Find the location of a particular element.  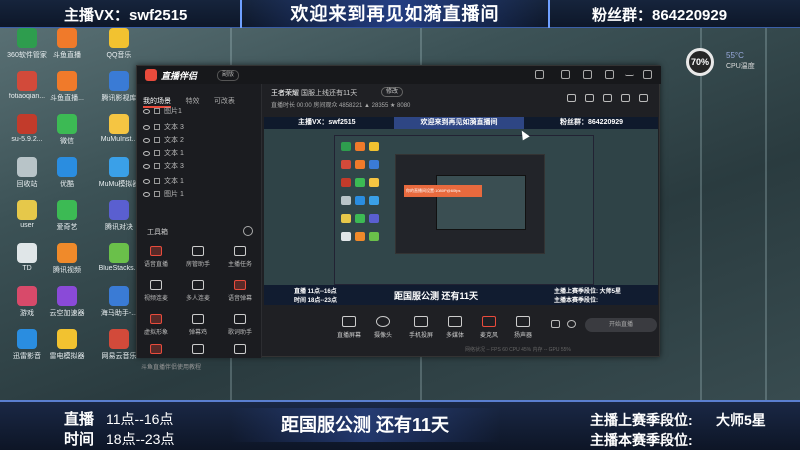

cpu-widget: 70% 55°C CPU温度 is located at coordinates (736, 62).